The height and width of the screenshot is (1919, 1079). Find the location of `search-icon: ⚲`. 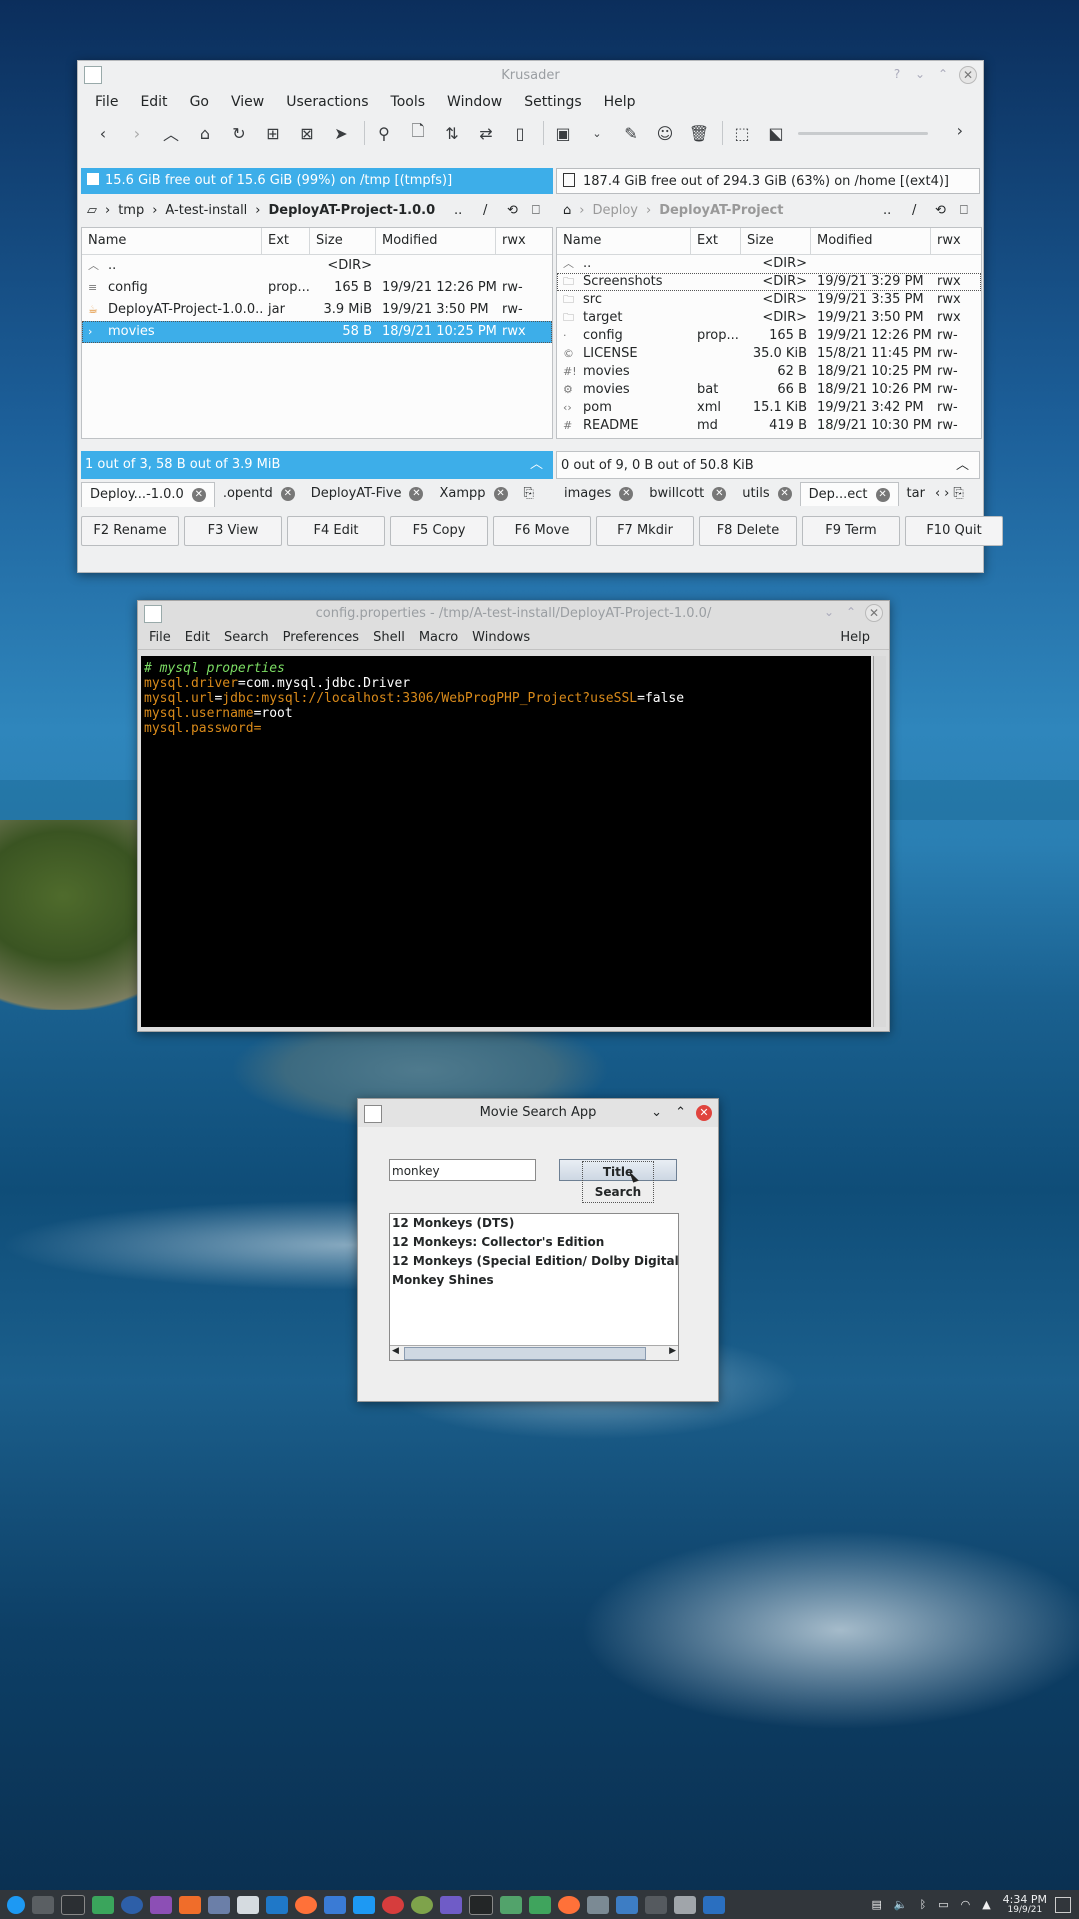

search-icon: ⚲ is located at coordinates (384, 133).